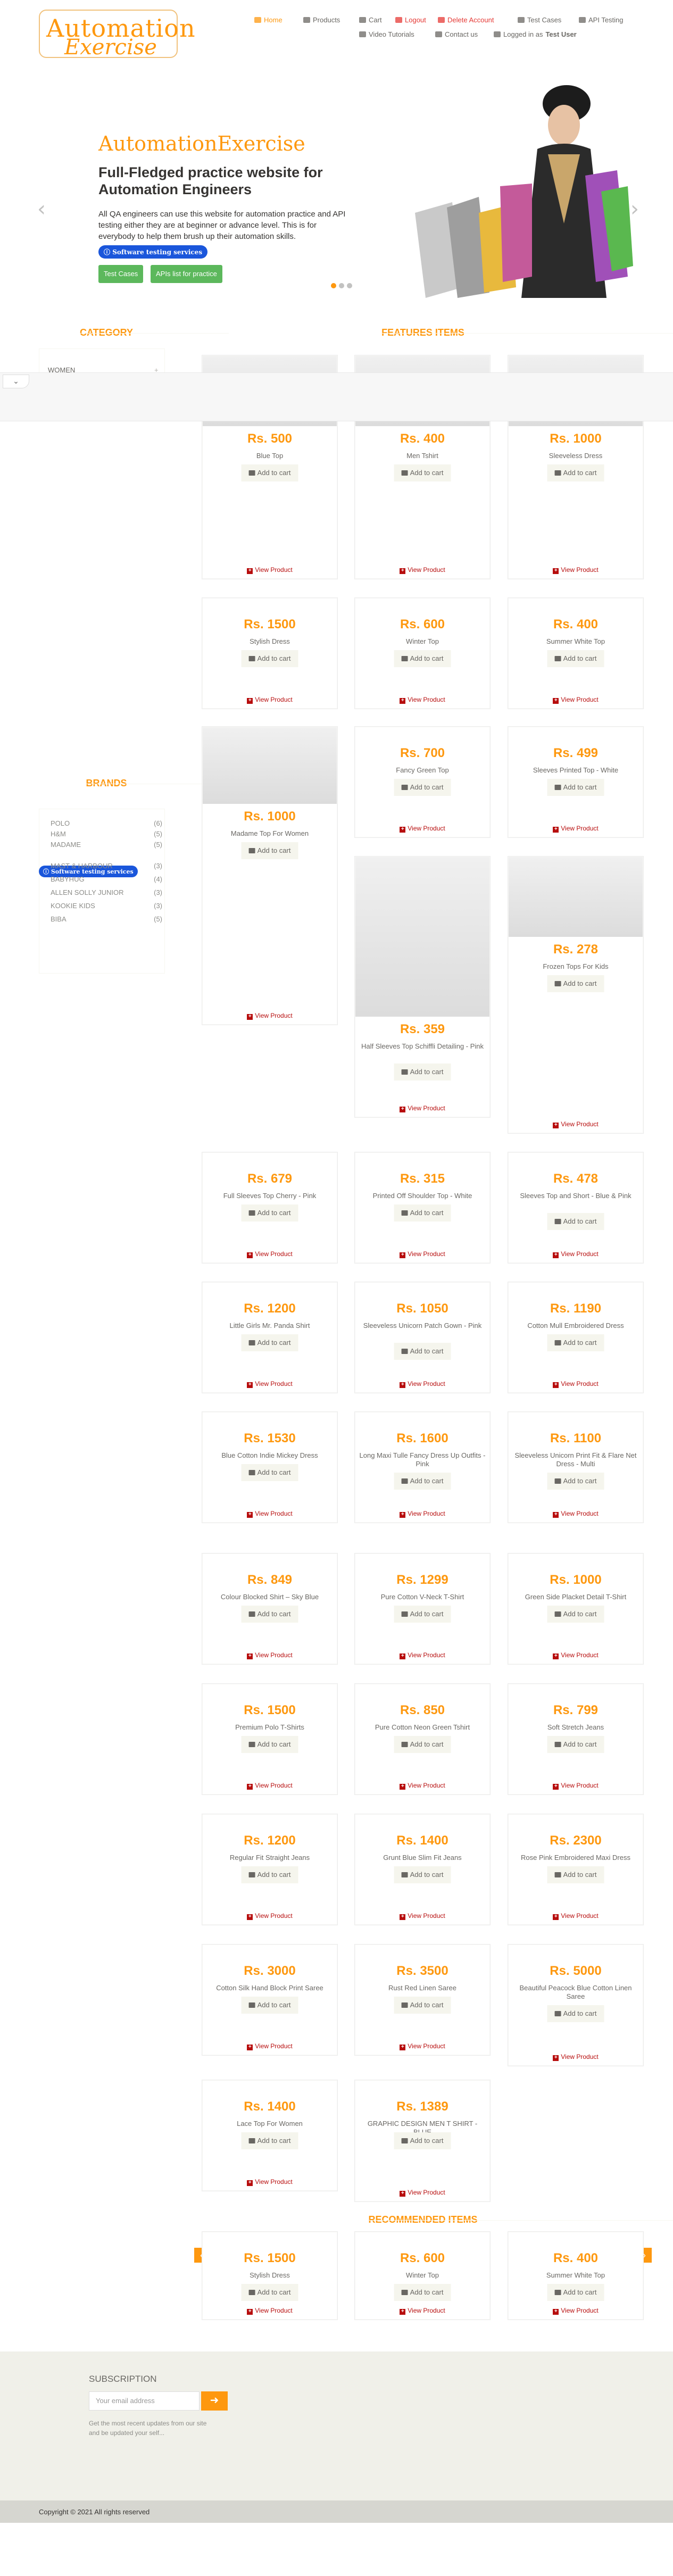 Image resolution: width=673 pixels, height=2576 pixels. Describe the element at coordinates (117, 35) in the screenshot. I see `site-logo: Automation Exercise` at that location.